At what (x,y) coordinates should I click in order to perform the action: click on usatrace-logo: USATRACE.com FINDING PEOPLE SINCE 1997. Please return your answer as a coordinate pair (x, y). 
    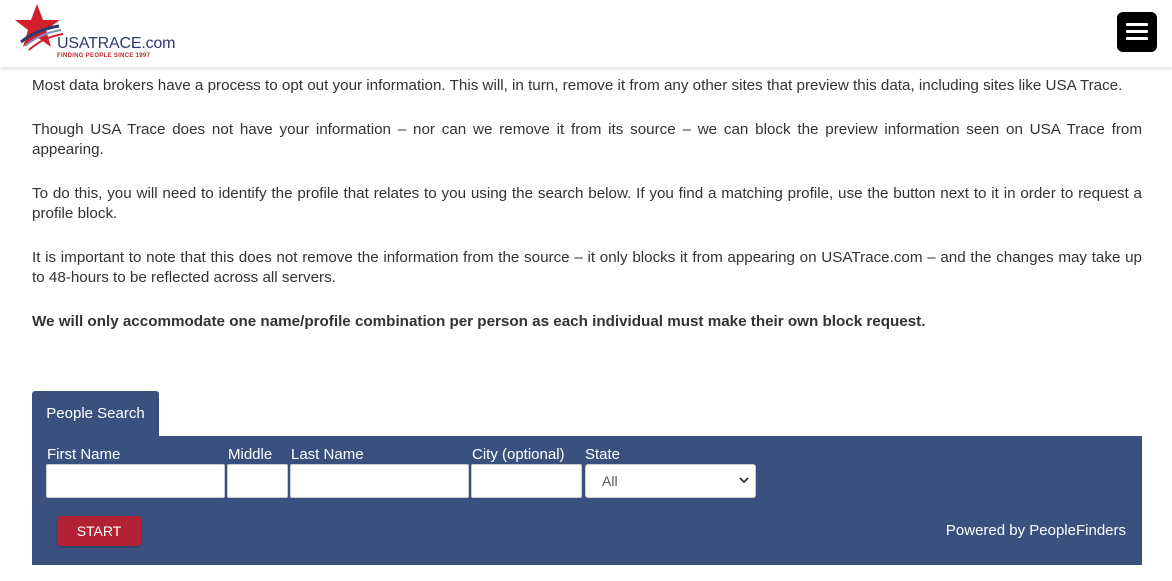
    Looking at the image, I should click on (100, 32).